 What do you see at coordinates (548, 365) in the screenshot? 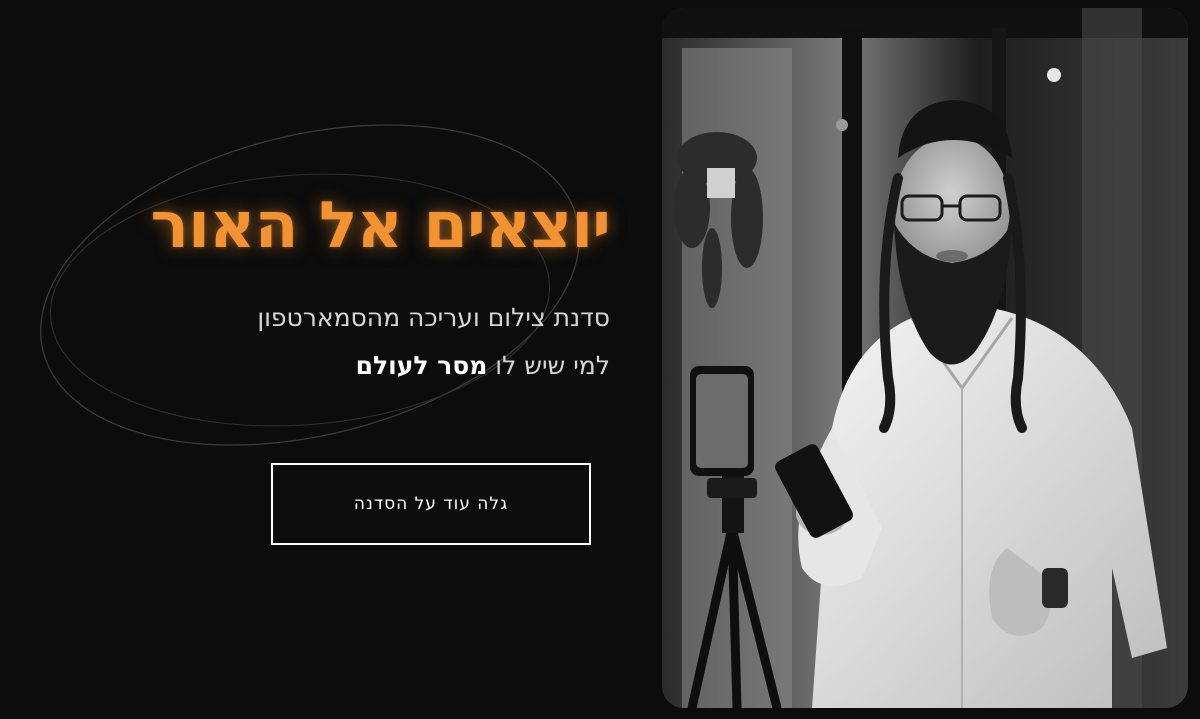
I see `hero-subtitle-line-2-prefix: למי שיש לו` at bounding box center [548, 365].